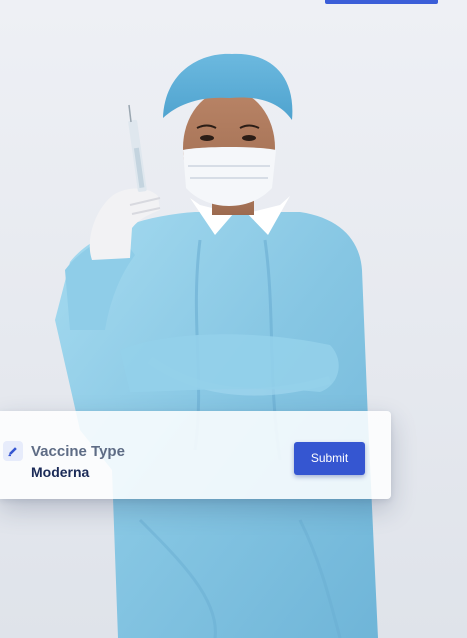  Describe the element at coordinates (381, 2) in the screenshot. I see `top-accent-bar` at that location.